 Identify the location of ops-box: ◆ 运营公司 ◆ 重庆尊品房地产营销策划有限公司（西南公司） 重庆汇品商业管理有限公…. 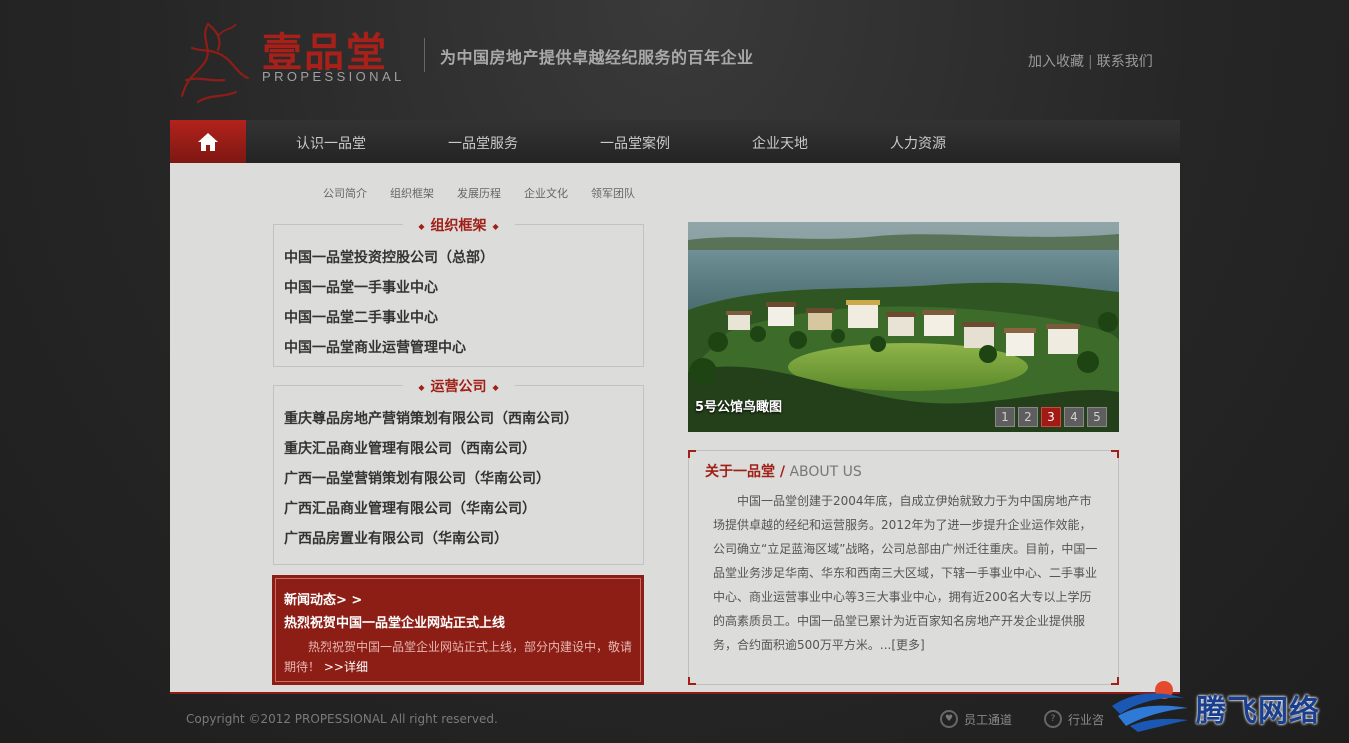
(458, 470).